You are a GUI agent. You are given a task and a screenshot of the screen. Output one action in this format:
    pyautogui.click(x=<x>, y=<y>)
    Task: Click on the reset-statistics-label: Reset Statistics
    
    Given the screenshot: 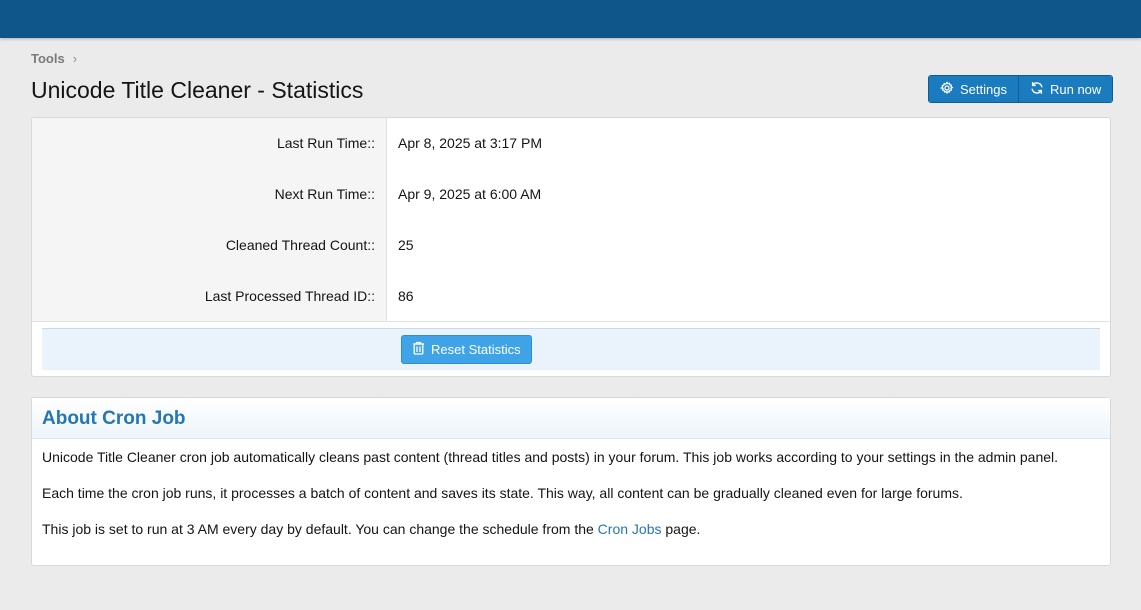 What is the action you would take?
    pyautogui.click(x=476, y=349)
    